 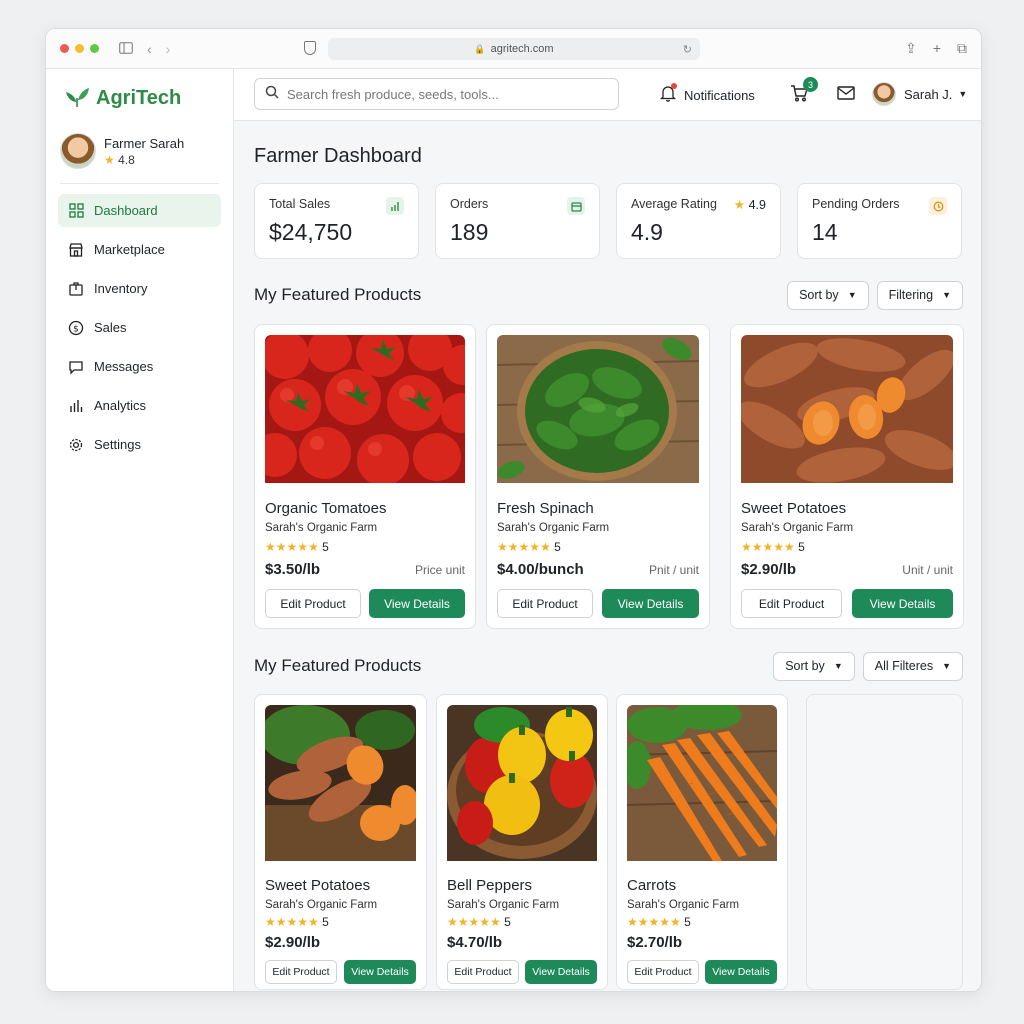 I want to click on dollar-icon: $, so click(x=76, y=328).